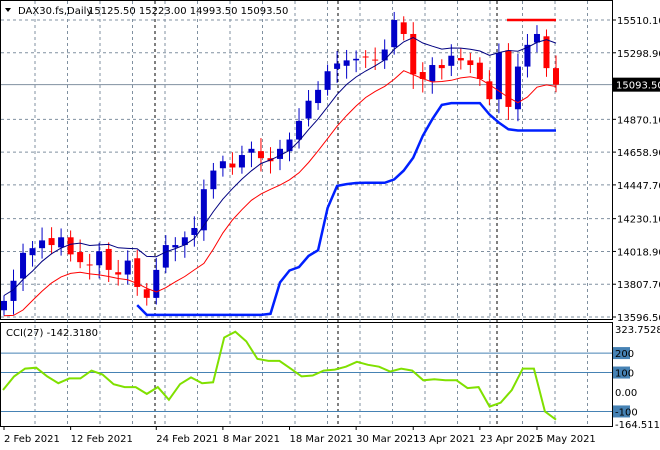 The width and height of the screenshot is (660, 450). What do you see at coordinates (251, 439) in the screenshot?
I see `x-tick-label: 8 Mar 2021` at bounding box center [251, 439].